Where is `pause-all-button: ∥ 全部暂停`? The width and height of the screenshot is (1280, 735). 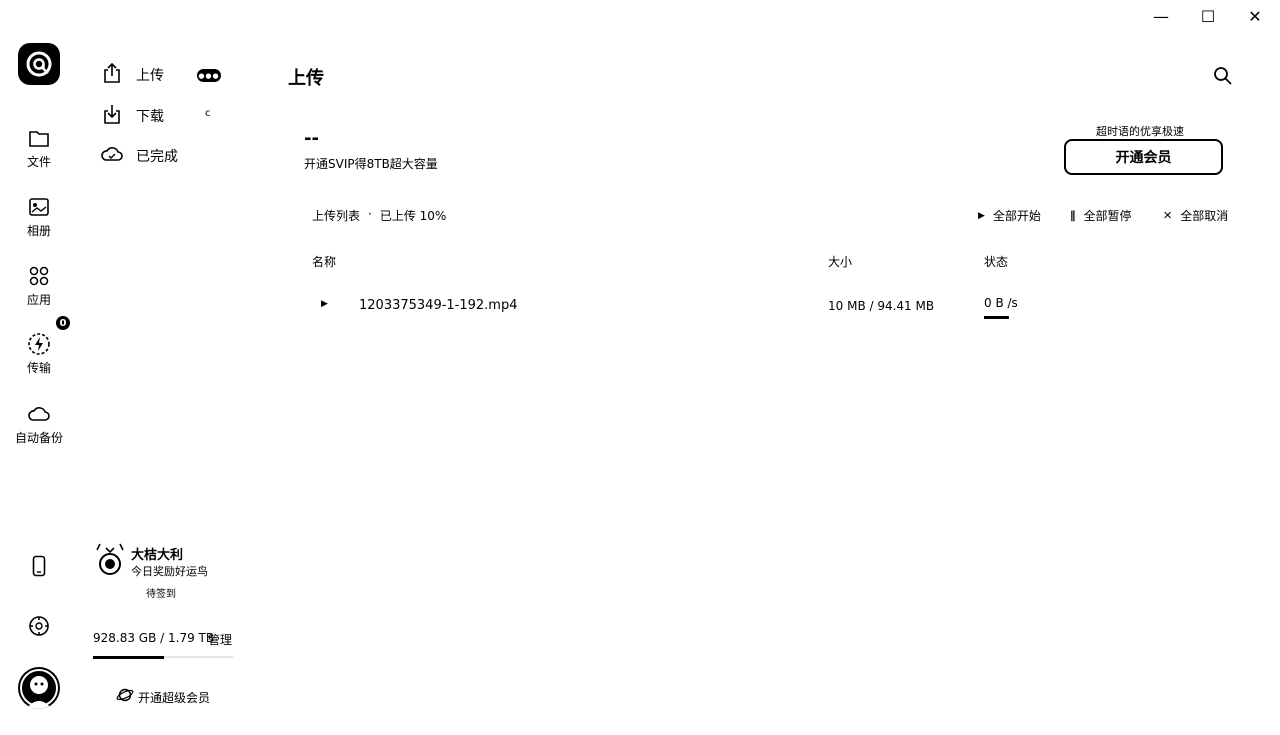 pause-all-button: ∥ 全部暂停 is located at coordinates (1101, 215).